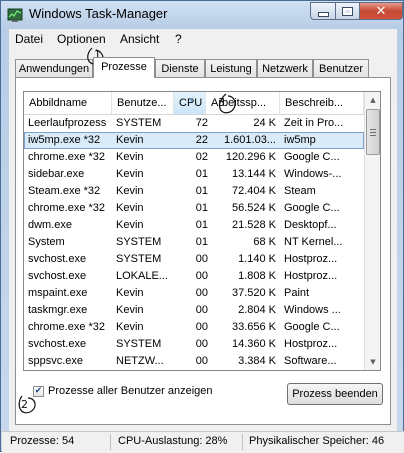  I want to click on show-all-users-checkbox: ✔, so click(38, 391).